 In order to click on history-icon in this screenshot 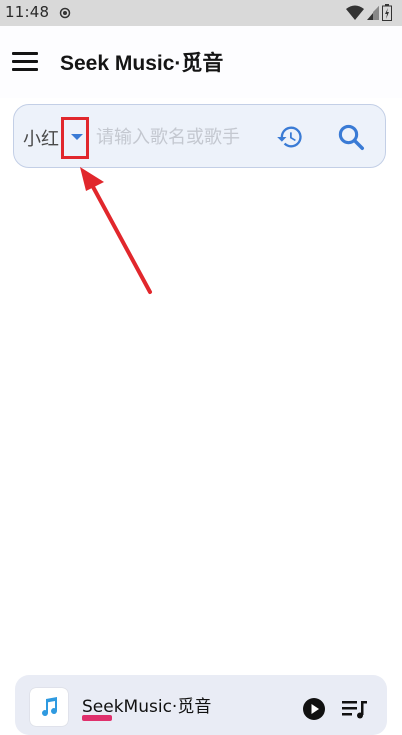, I will do `click(290, 137)`.